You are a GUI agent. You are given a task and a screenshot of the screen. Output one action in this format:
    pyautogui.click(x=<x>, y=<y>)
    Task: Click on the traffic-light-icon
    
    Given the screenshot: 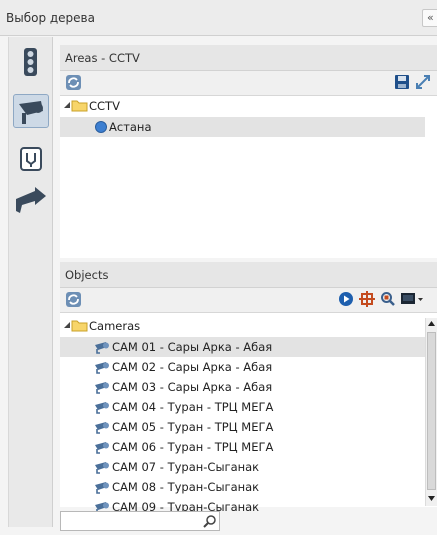 What is the action you would take?
    pyautogui.click(x=30, y=62)
    